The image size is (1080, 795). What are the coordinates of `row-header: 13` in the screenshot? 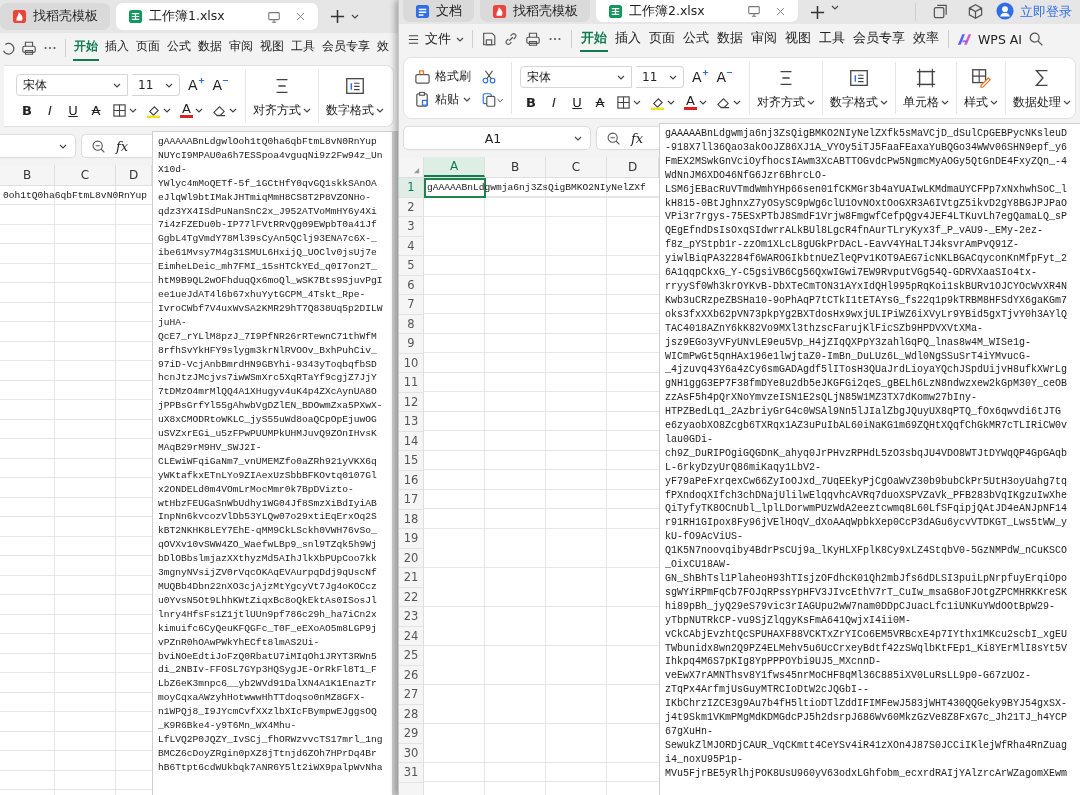 It's located at (411, 422).